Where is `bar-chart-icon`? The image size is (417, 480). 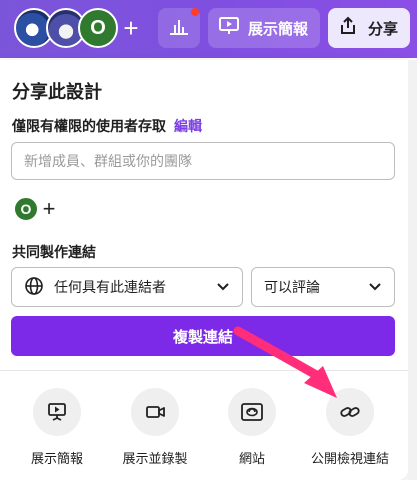 bar-chart-icon is located at coordinates (179, 28).